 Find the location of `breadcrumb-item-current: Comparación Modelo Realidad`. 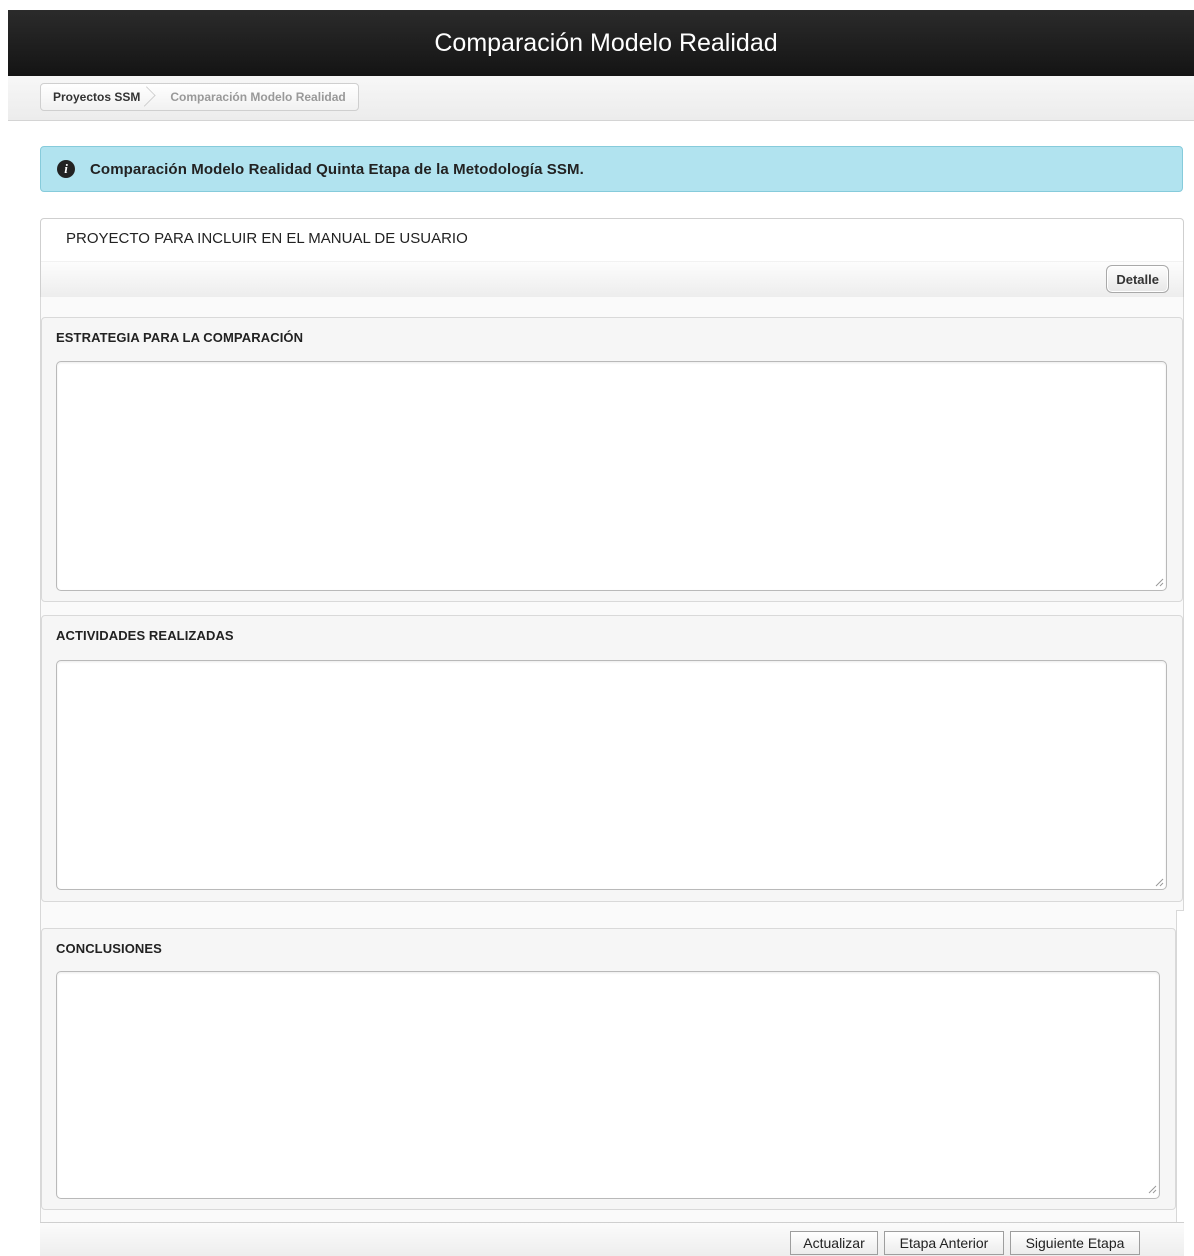

breadcrumb-item-current: Comparación Modelo Realidad is located at coordinates (258, 97).